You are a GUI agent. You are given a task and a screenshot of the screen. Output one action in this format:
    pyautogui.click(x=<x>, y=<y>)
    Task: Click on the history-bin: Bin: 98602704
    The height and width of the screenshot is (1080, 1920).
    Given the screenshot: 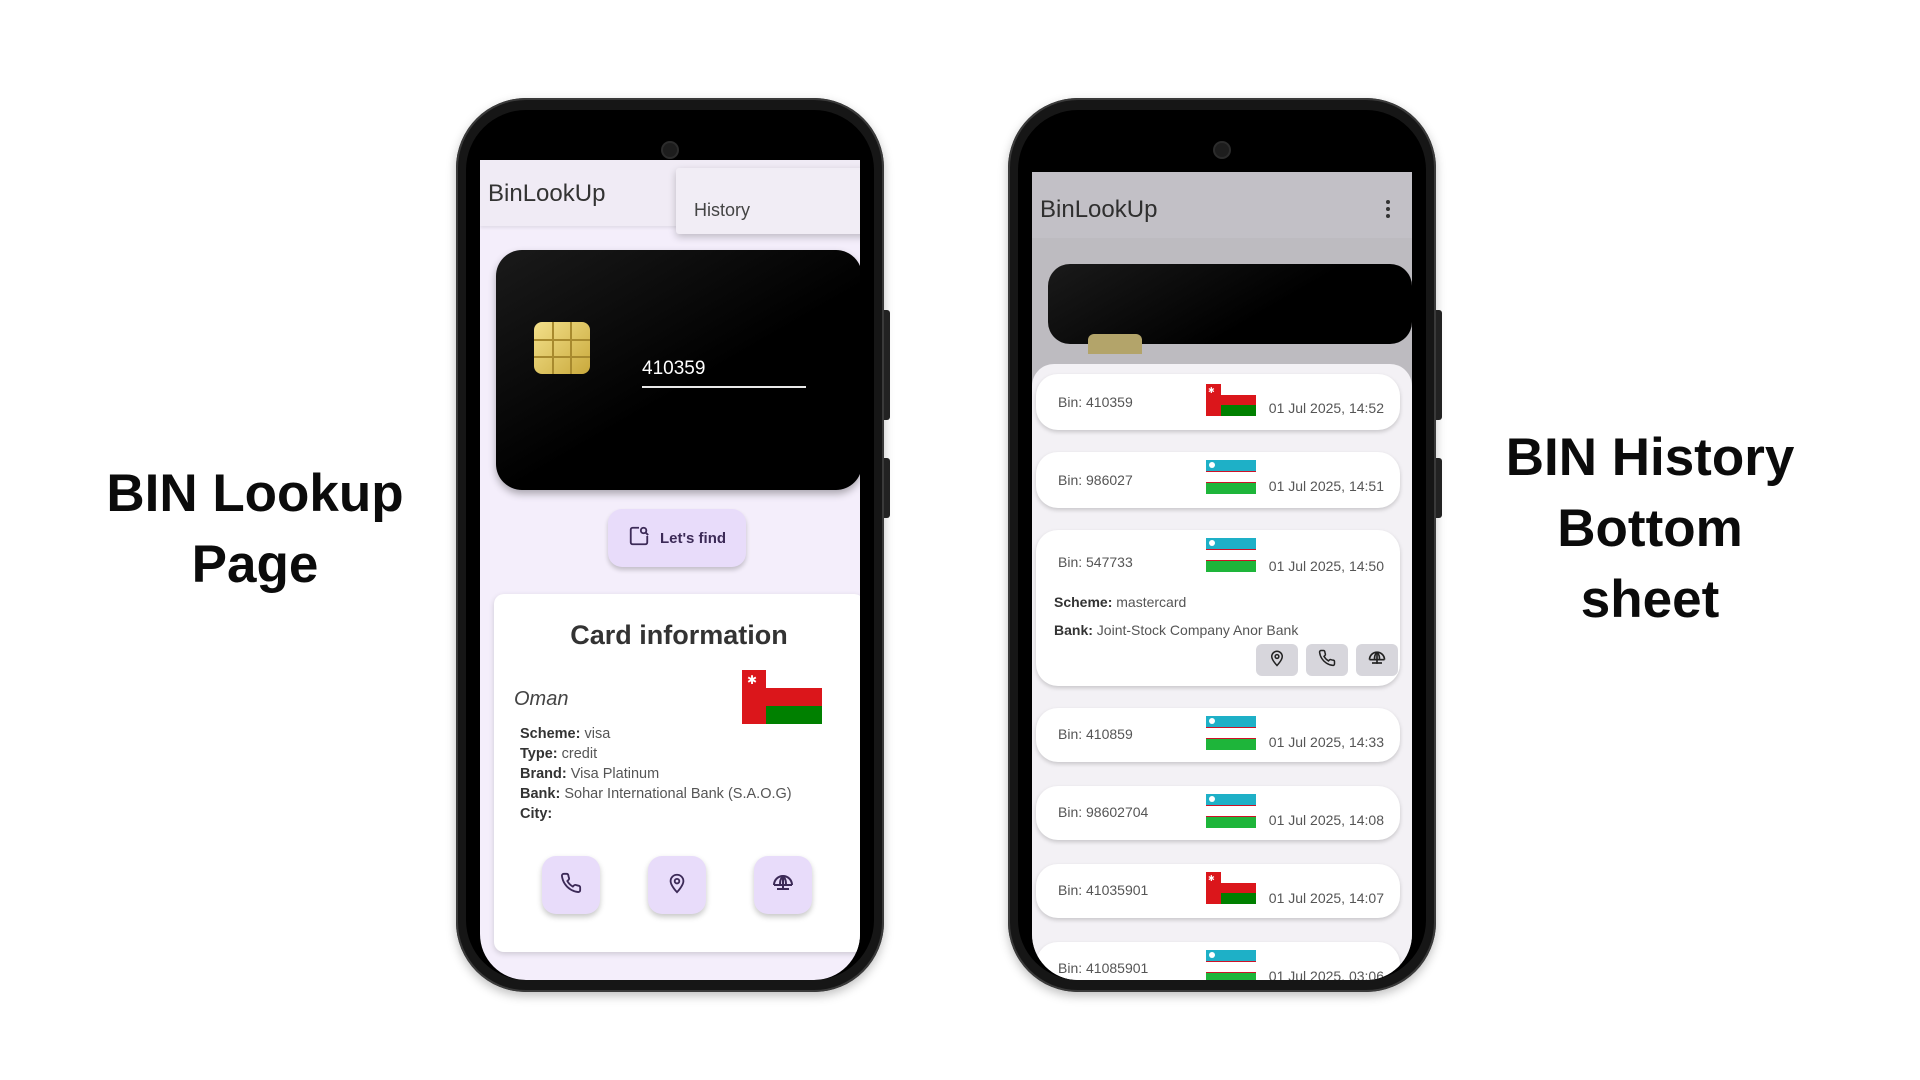 What is the action you would take?
    pyautogui.click(x=1103, y=812)
    